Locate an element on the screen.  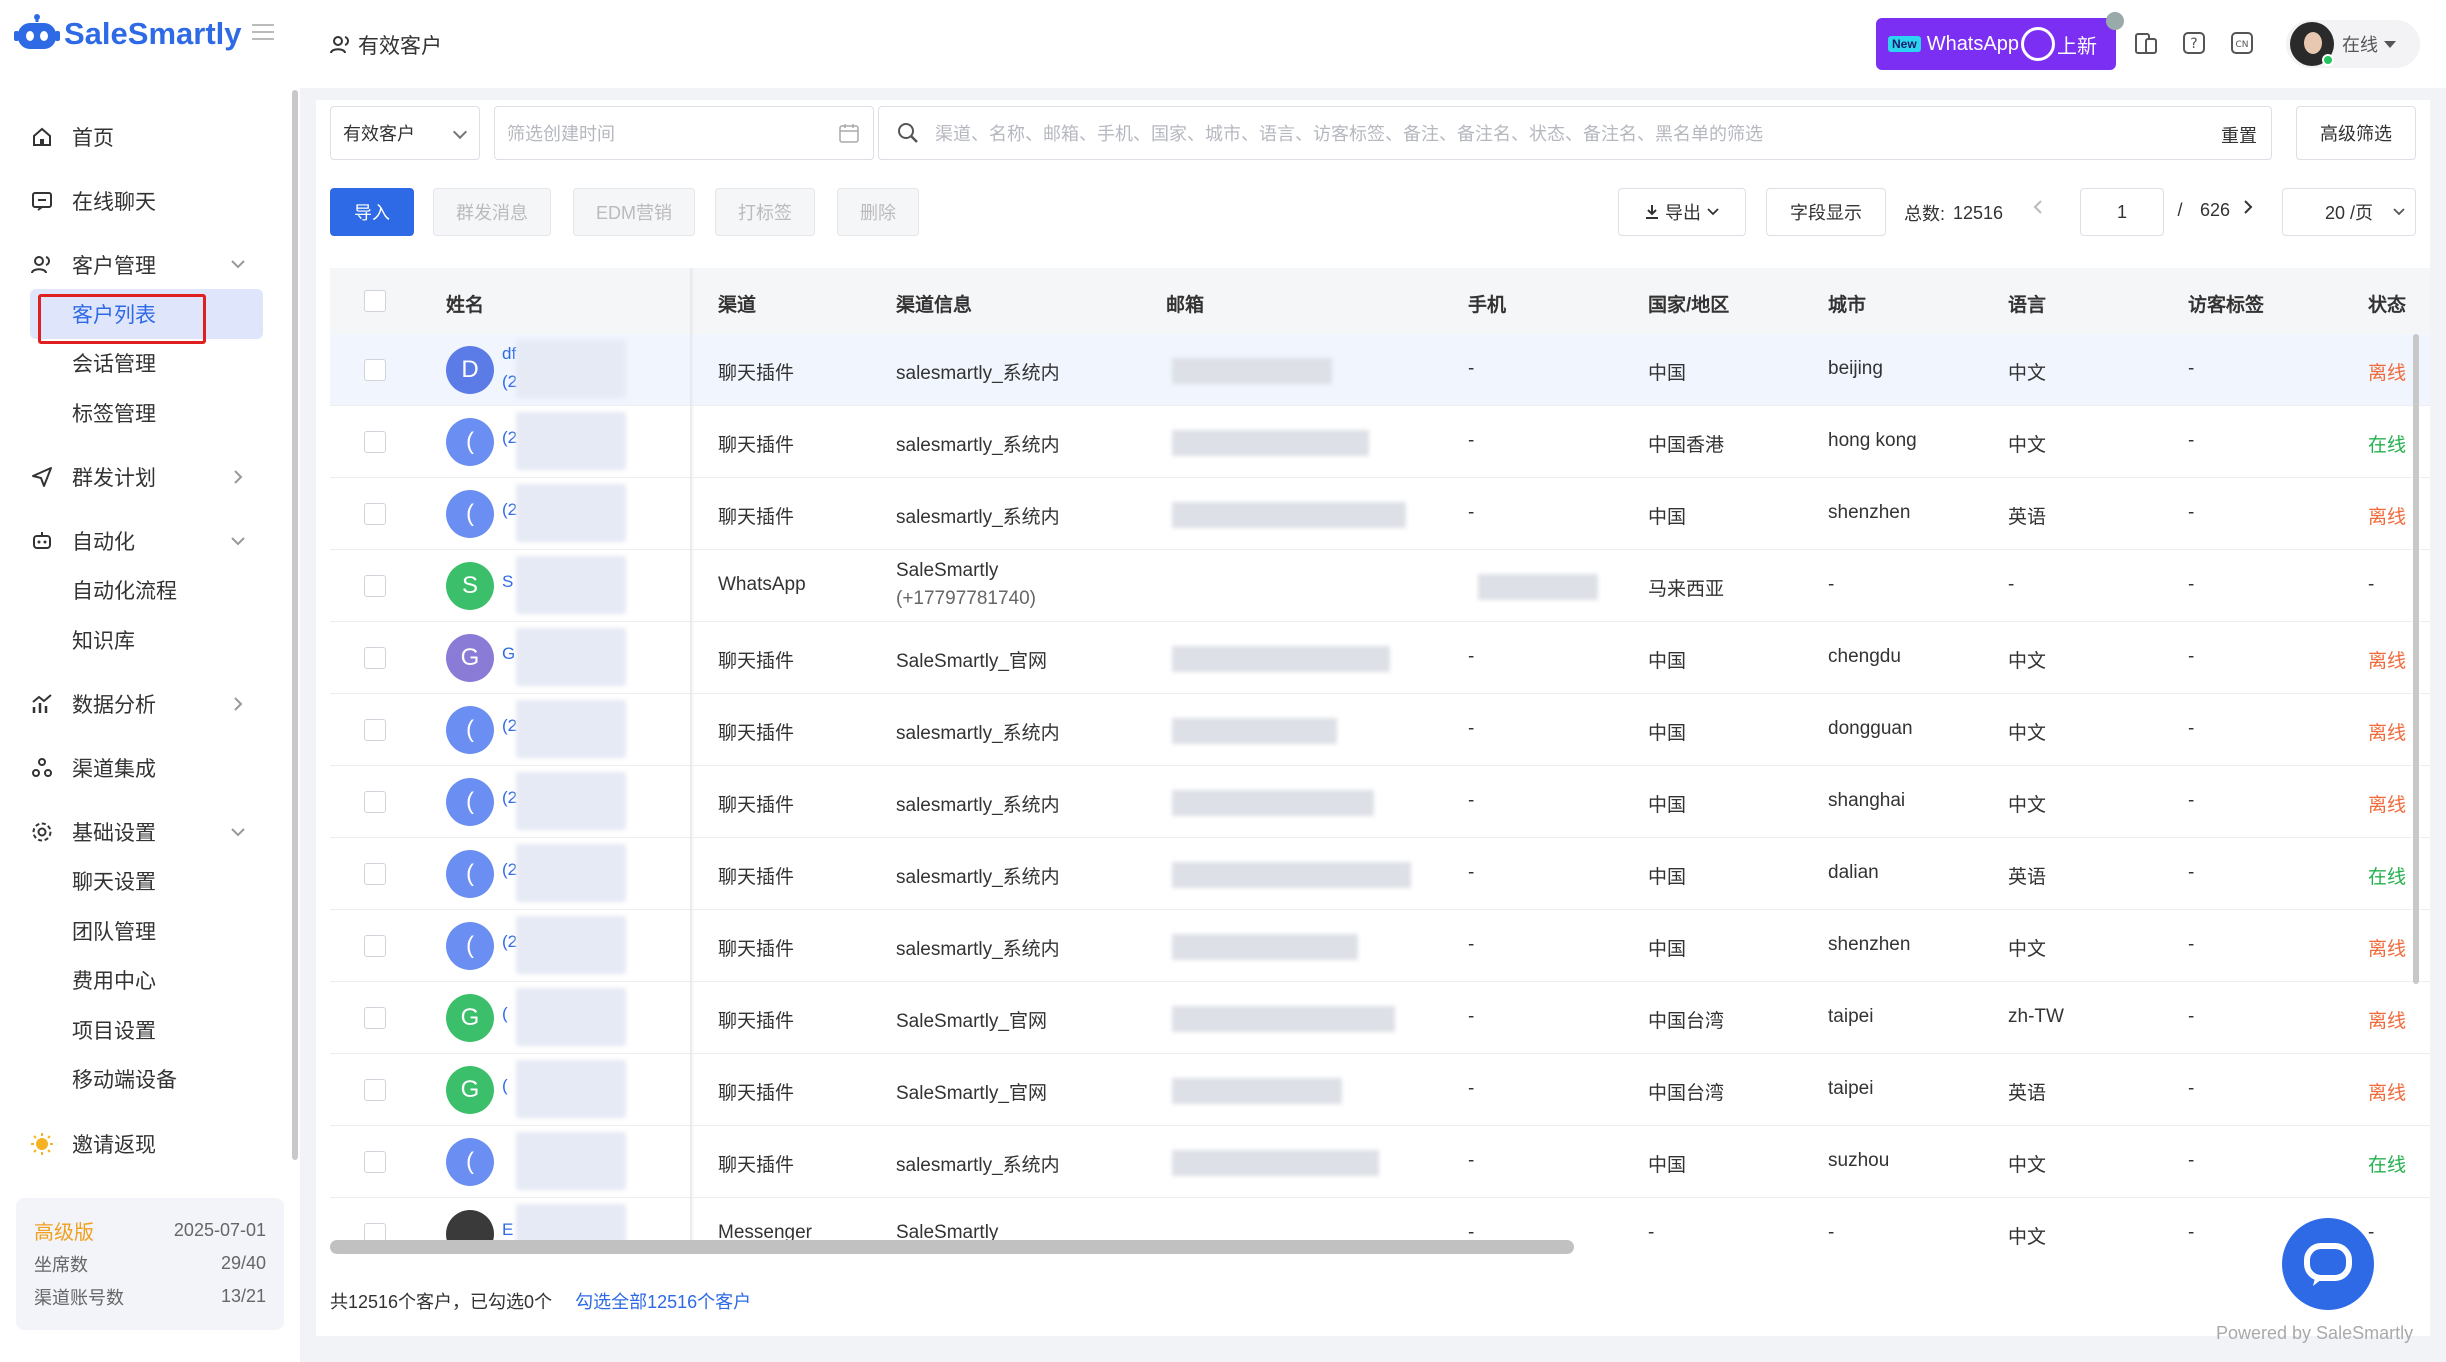
table-row: G (聊天插件 SaleSmartly_官网 - 中国台湾 taipei zh-TW - 离线 is located at coordinates (1380, 1018).